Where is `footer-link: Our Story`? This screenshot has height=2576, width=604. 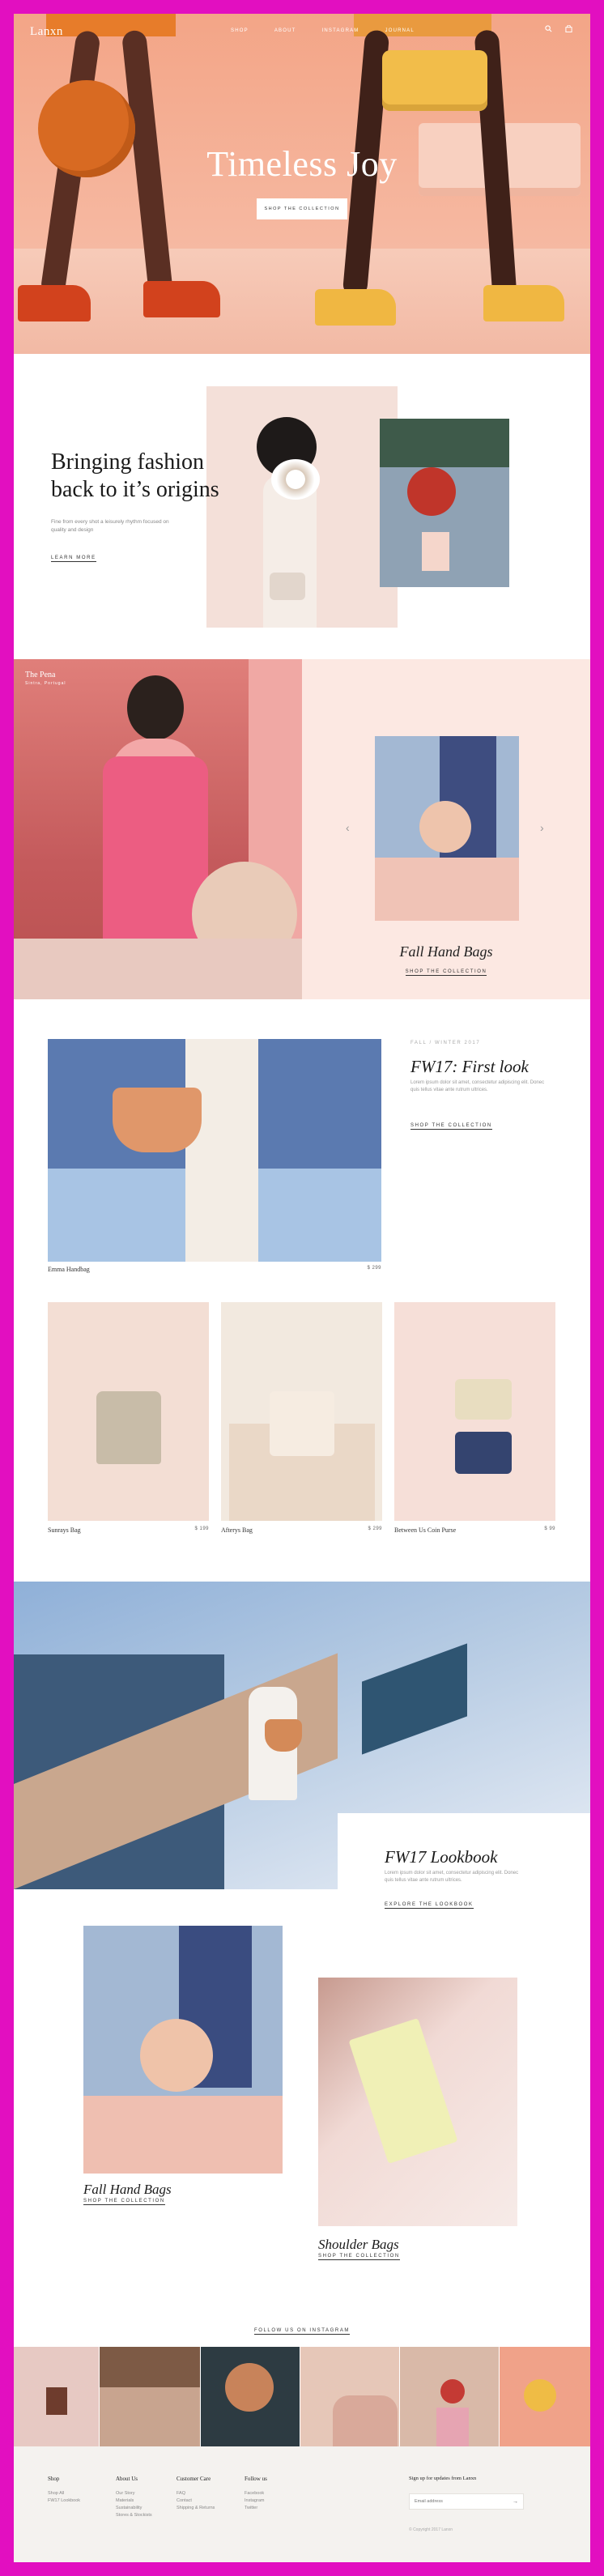 footer-link: Our Story is located at coordinates (134, 2493).